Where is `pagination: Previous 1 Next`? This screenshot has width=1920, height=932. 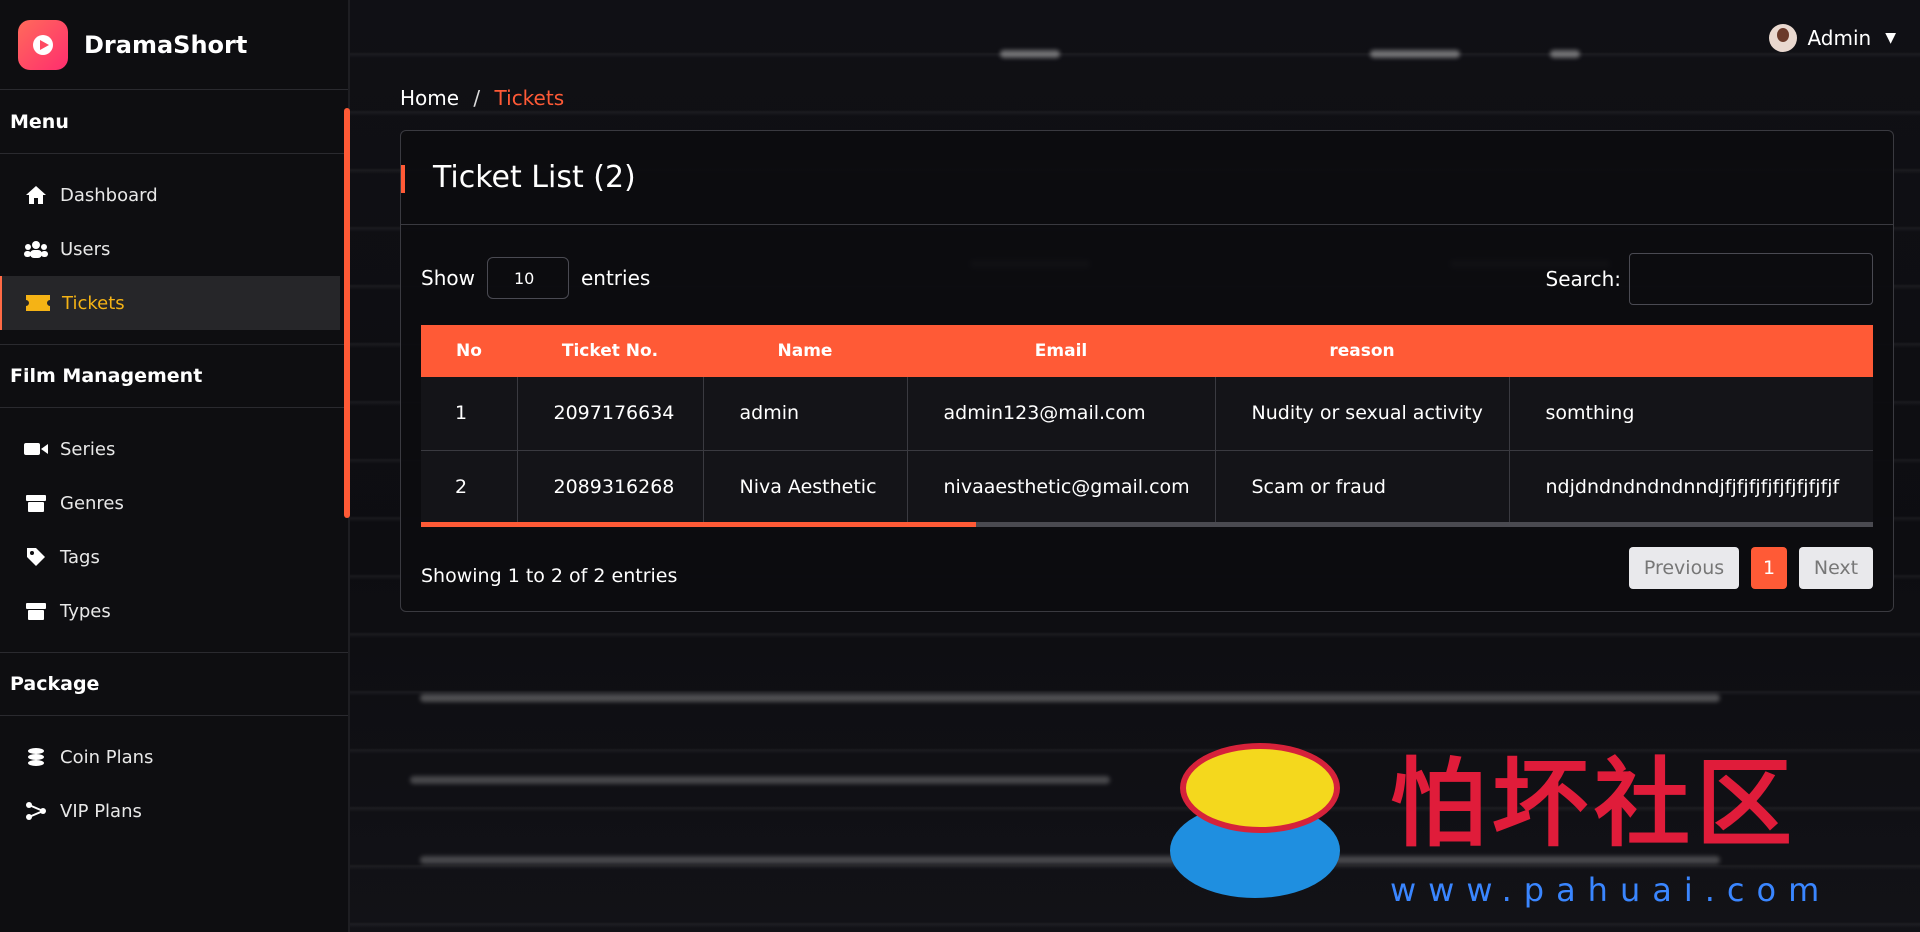
pagination: Previous 1 Next is located at coordinates (1751, 568).